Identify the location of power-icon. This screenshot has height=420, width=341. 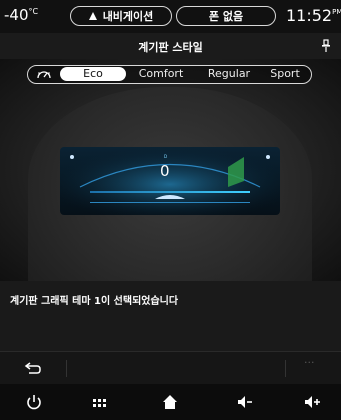
(34, 402).